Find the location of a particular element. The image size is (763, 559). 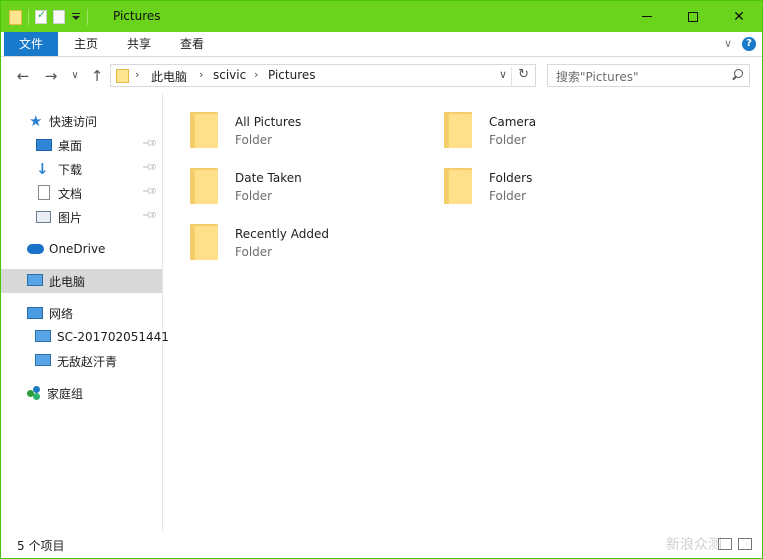

homegroup-icon is located at coordinates (34, 393).